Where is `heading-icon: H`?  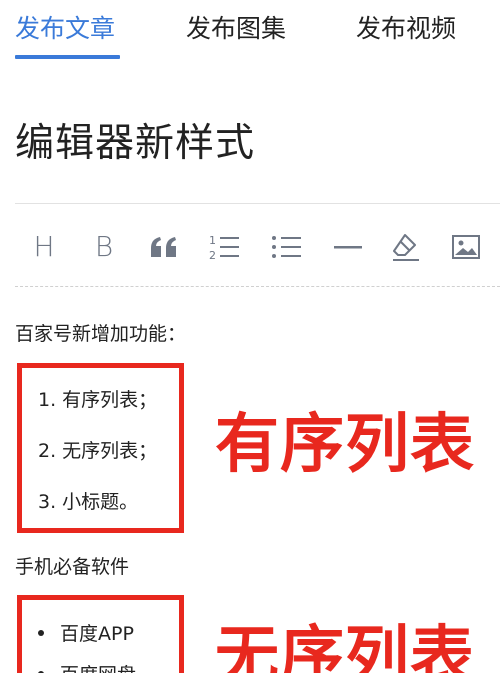 heading-icon: H is located at coordinates (44, 246).